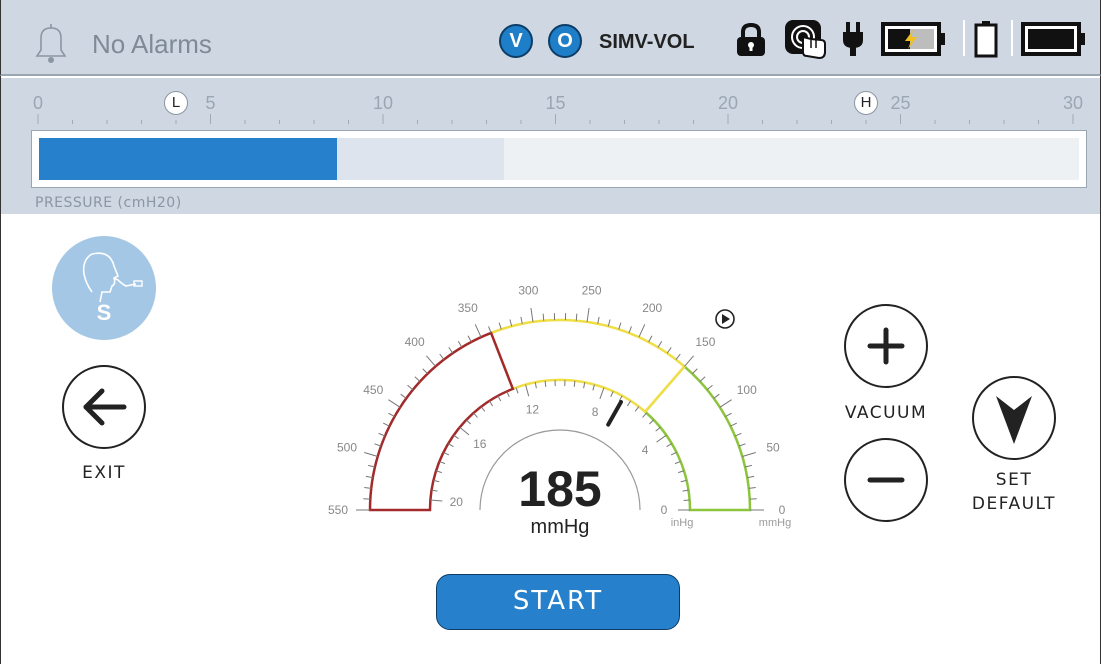  Describe the element at coordinates (559, 159) in the screenshot. I see `pressure-bar` at that location.